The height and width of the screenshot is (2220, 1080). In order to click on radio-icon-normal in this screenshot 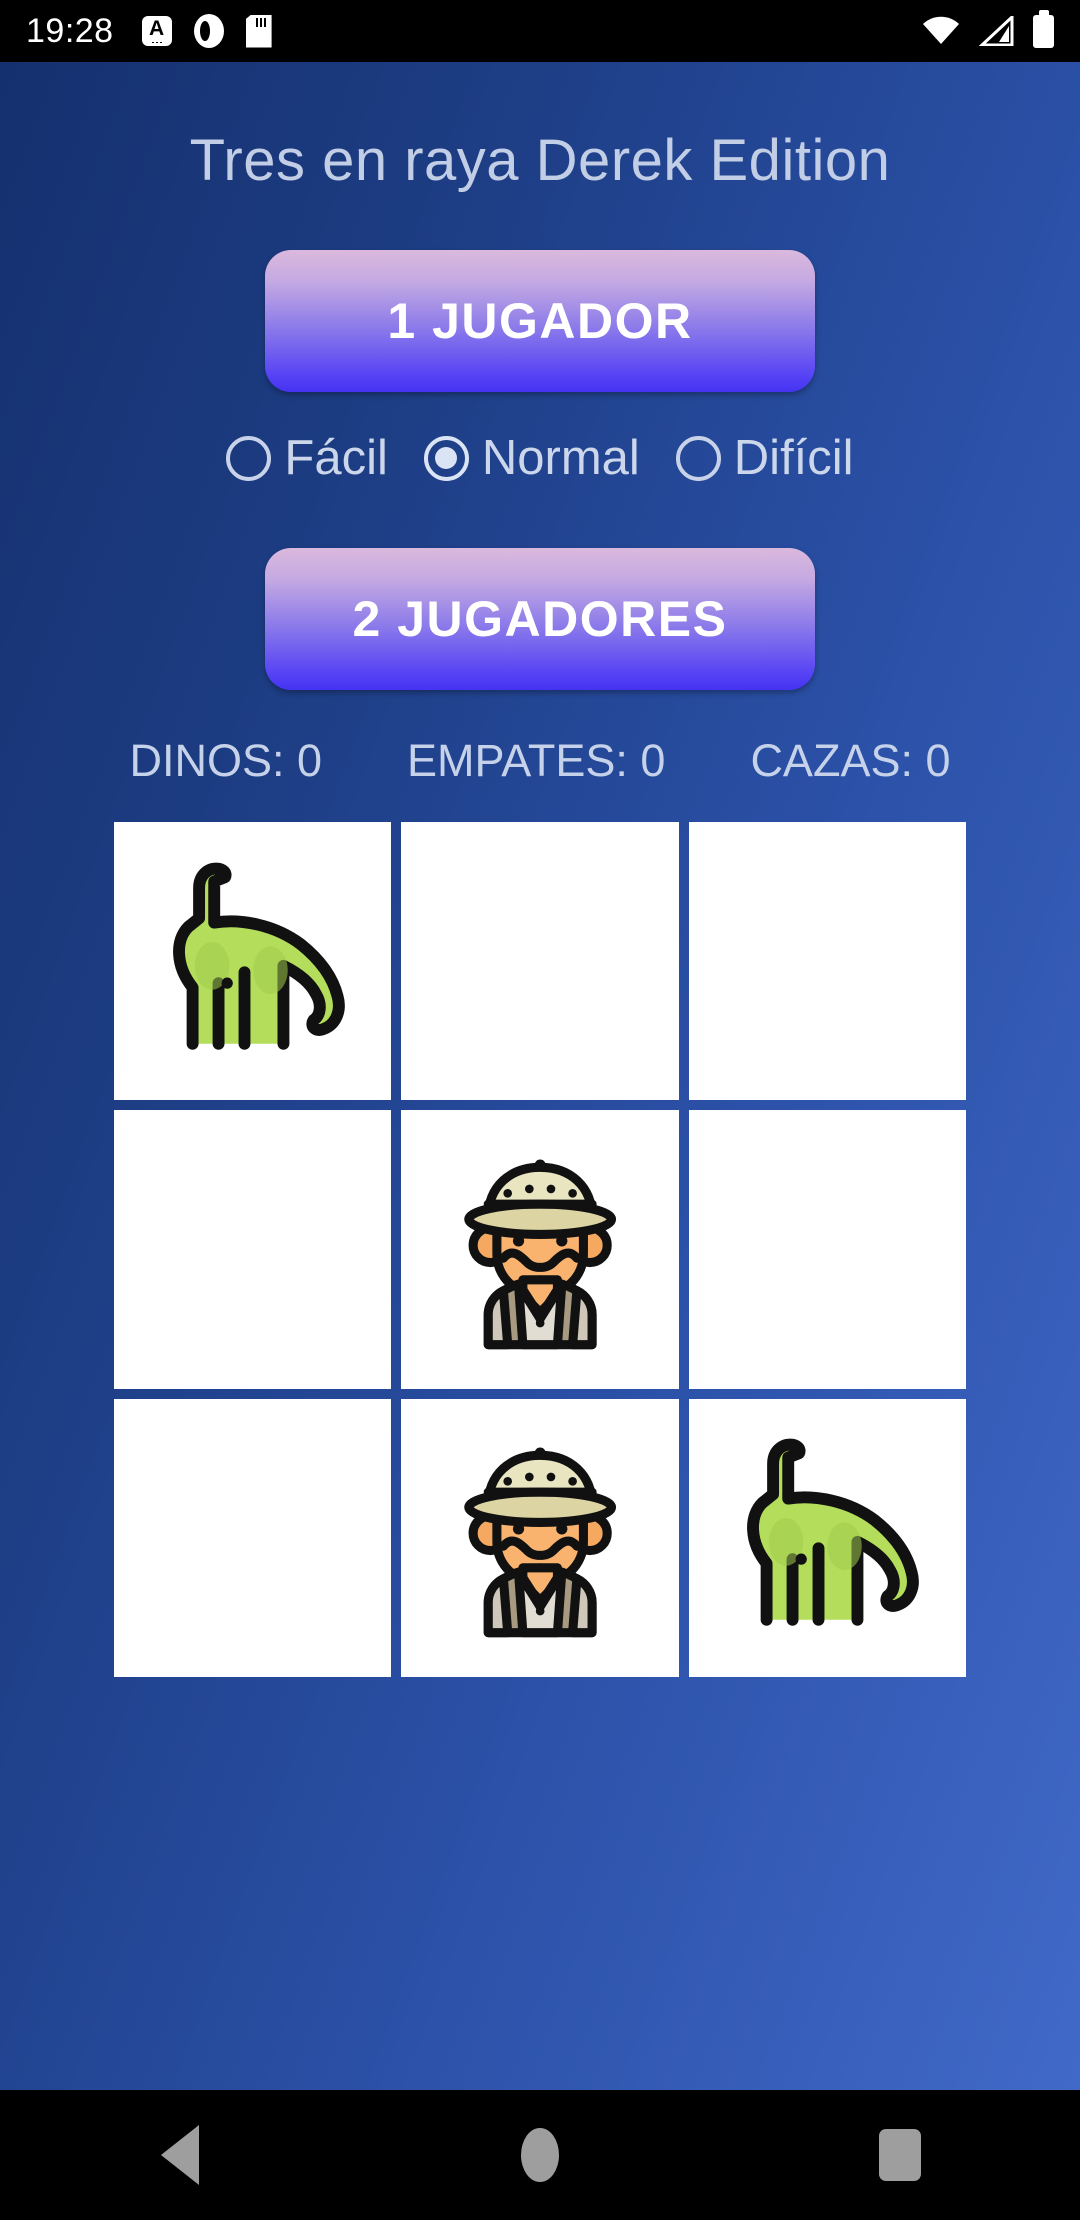, I will do `click(446, 458)`.